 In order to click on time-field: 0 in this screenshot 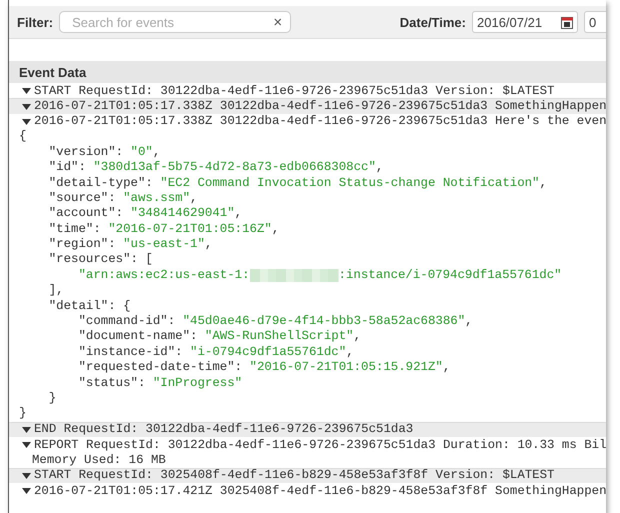, I will do `click(595, 22)`.